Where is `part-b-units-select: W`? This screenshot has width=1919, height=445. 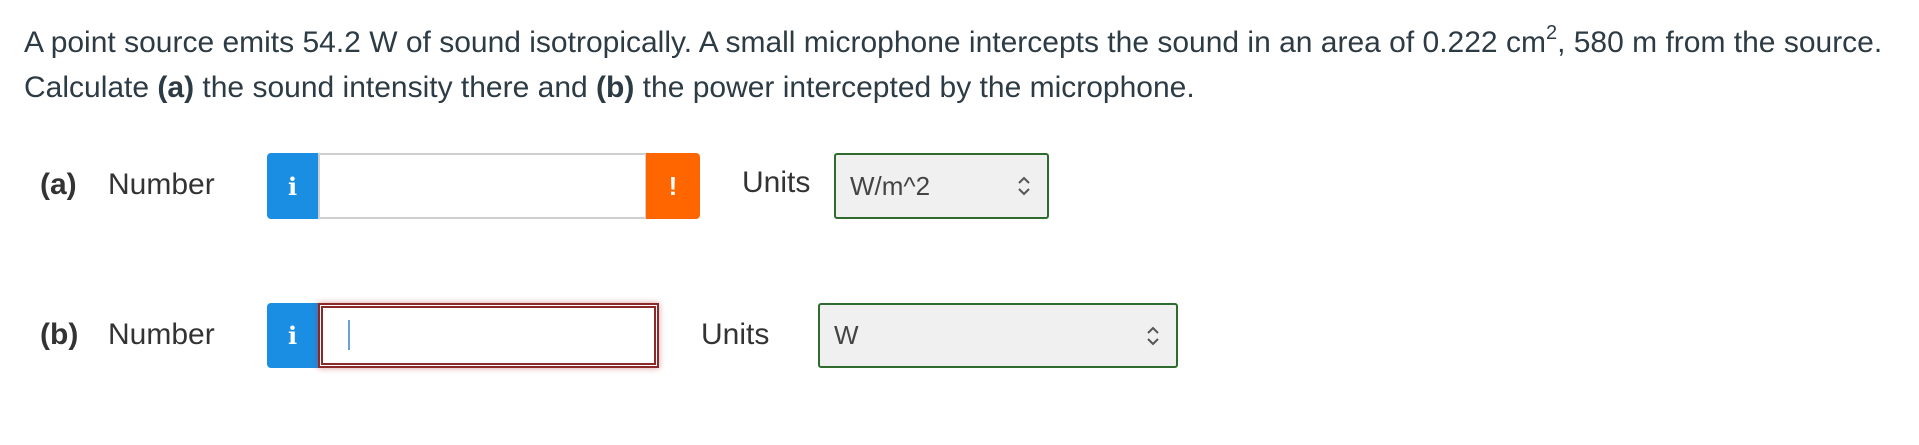 part-b-units-select: W is located at coordinates (998, 335).